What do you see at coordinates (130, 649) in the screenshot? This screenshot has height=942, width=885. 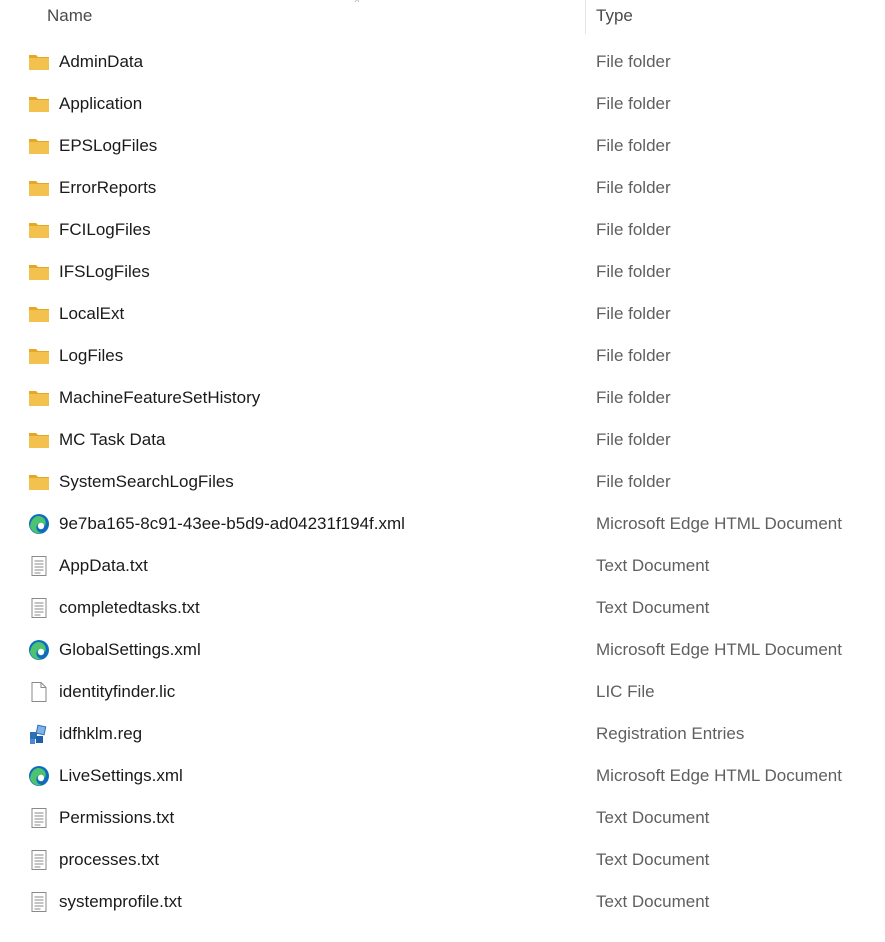 I see `file-name: GlobalSettings.xml` at bounding box center [130, 649].